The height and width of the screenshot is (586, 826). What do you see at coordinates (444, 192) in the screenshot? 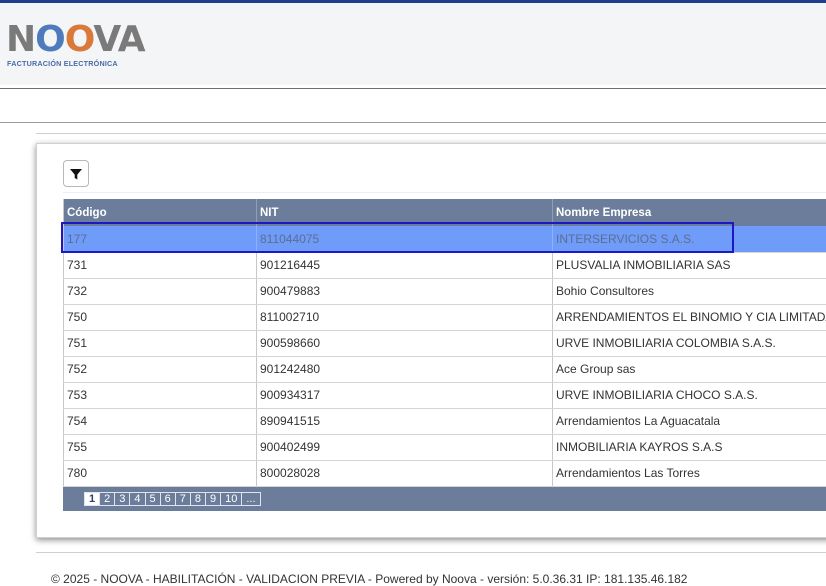
I see `panel-divider` at bounding box center [444, 192].